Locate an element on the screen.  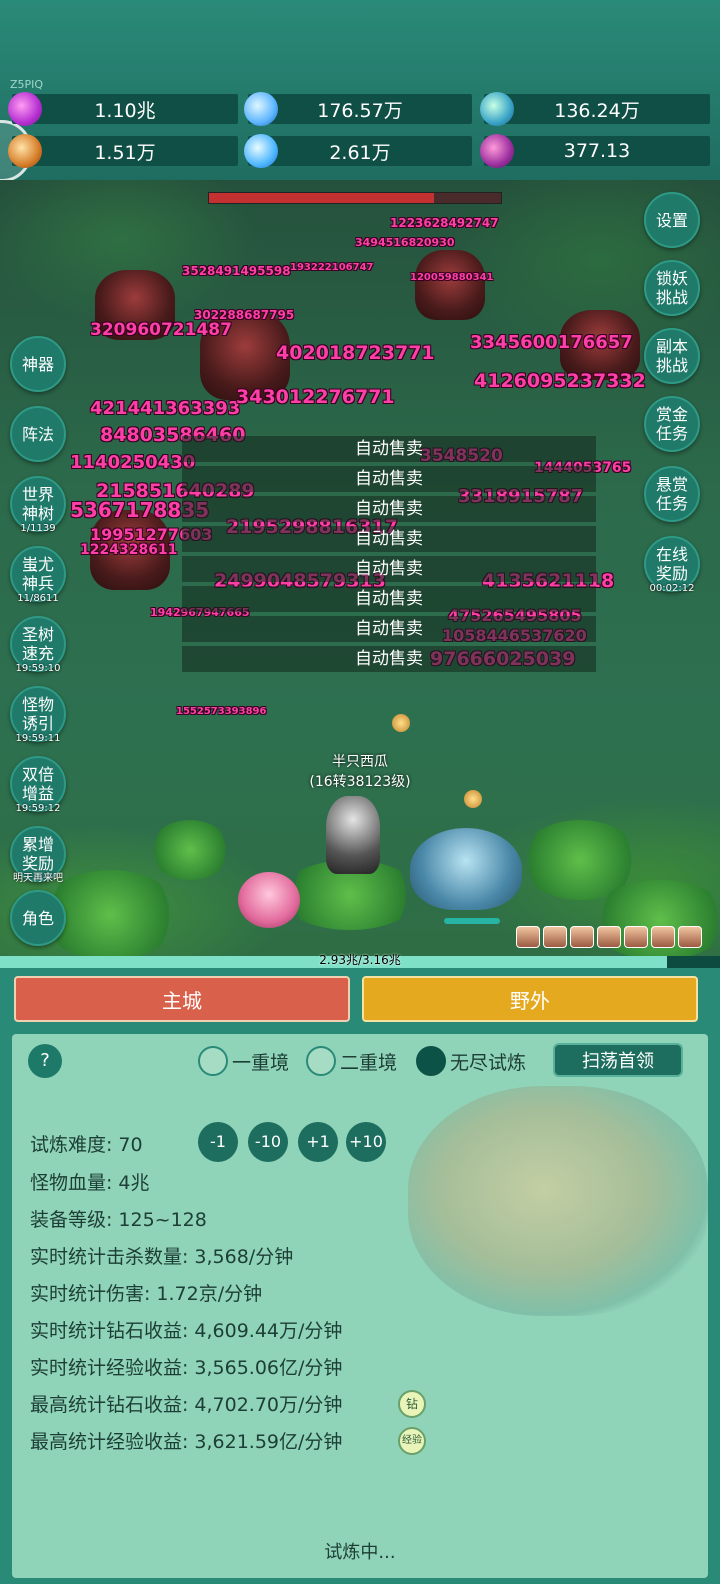
resource-orb: 136.24万 is located at coordinates (595, 109).